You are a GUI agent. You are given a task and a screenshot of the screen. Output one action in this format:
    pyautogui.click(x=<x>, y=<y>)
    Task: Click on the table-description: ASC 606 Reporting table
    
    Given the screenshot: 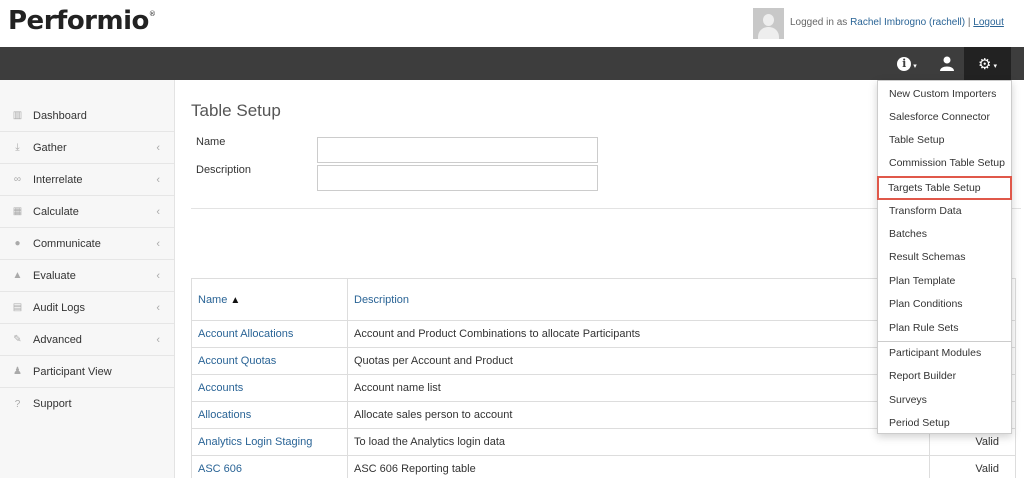 What is the action you would take?
    pyautogui.click(x=638, y=466)
    